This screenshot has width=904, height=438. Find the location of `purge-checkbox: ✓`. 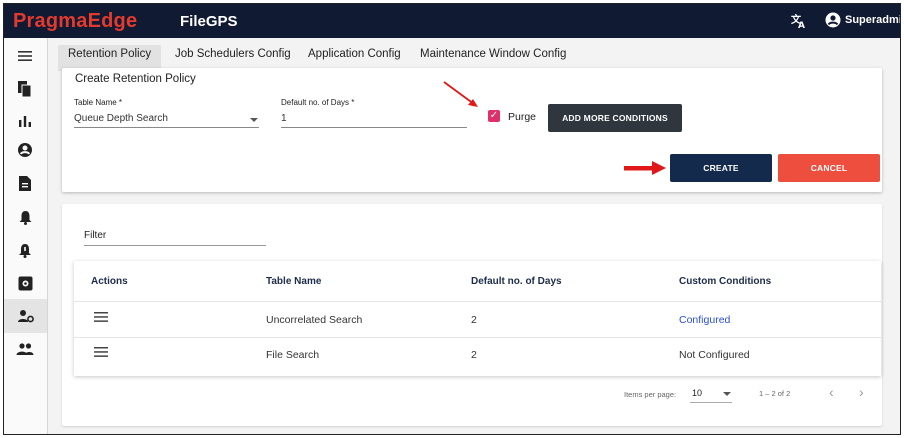

purge-checkbox: ✓ is located at coordinates (494, 116).